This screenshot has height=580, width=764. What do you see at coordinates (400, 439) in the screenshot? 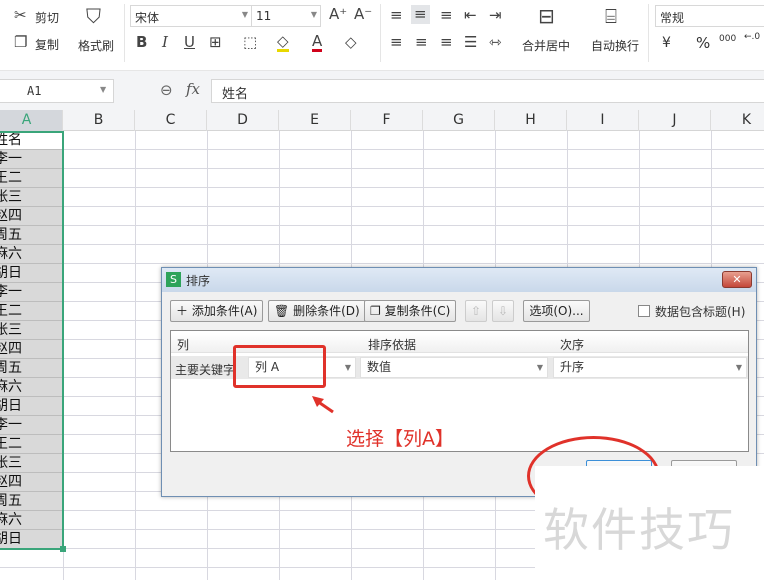
I see `annotation-text: 选择【列A】` at bounding box center [400, 439].